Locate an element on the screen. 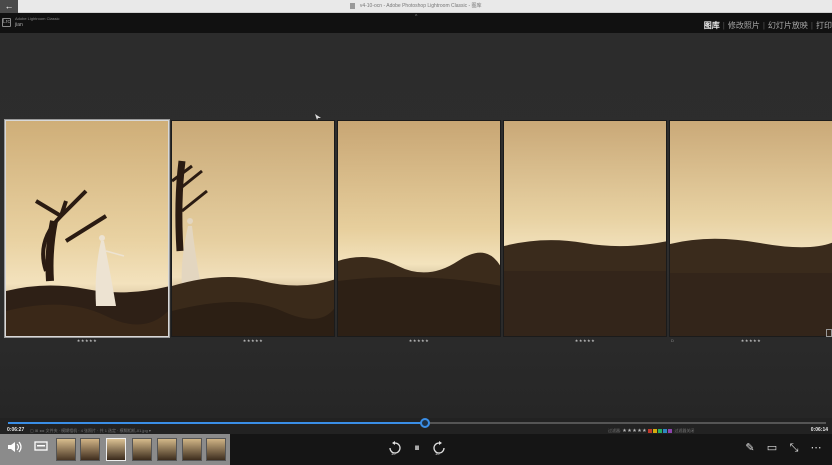  exit-fullscreen-icon: ⤡ is located at coordinates (794, 448).